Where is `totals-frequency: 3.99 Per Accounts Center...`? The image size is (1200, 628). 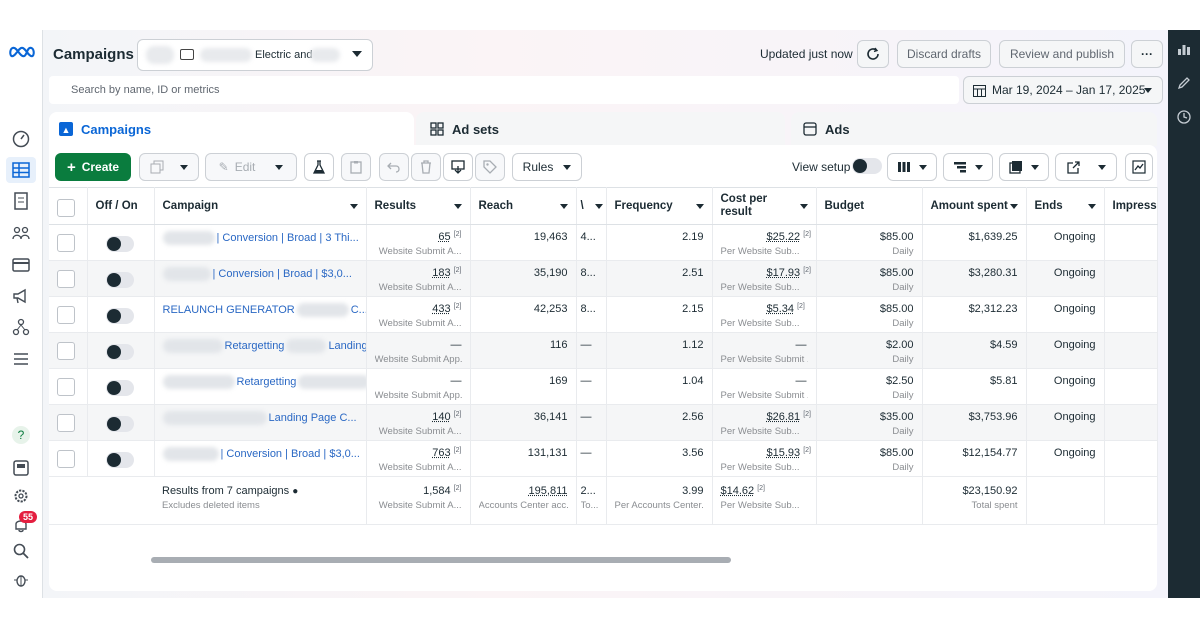 totals-frequency: 3.99 Per Accounts Center... is located at coordinates (659, 500).